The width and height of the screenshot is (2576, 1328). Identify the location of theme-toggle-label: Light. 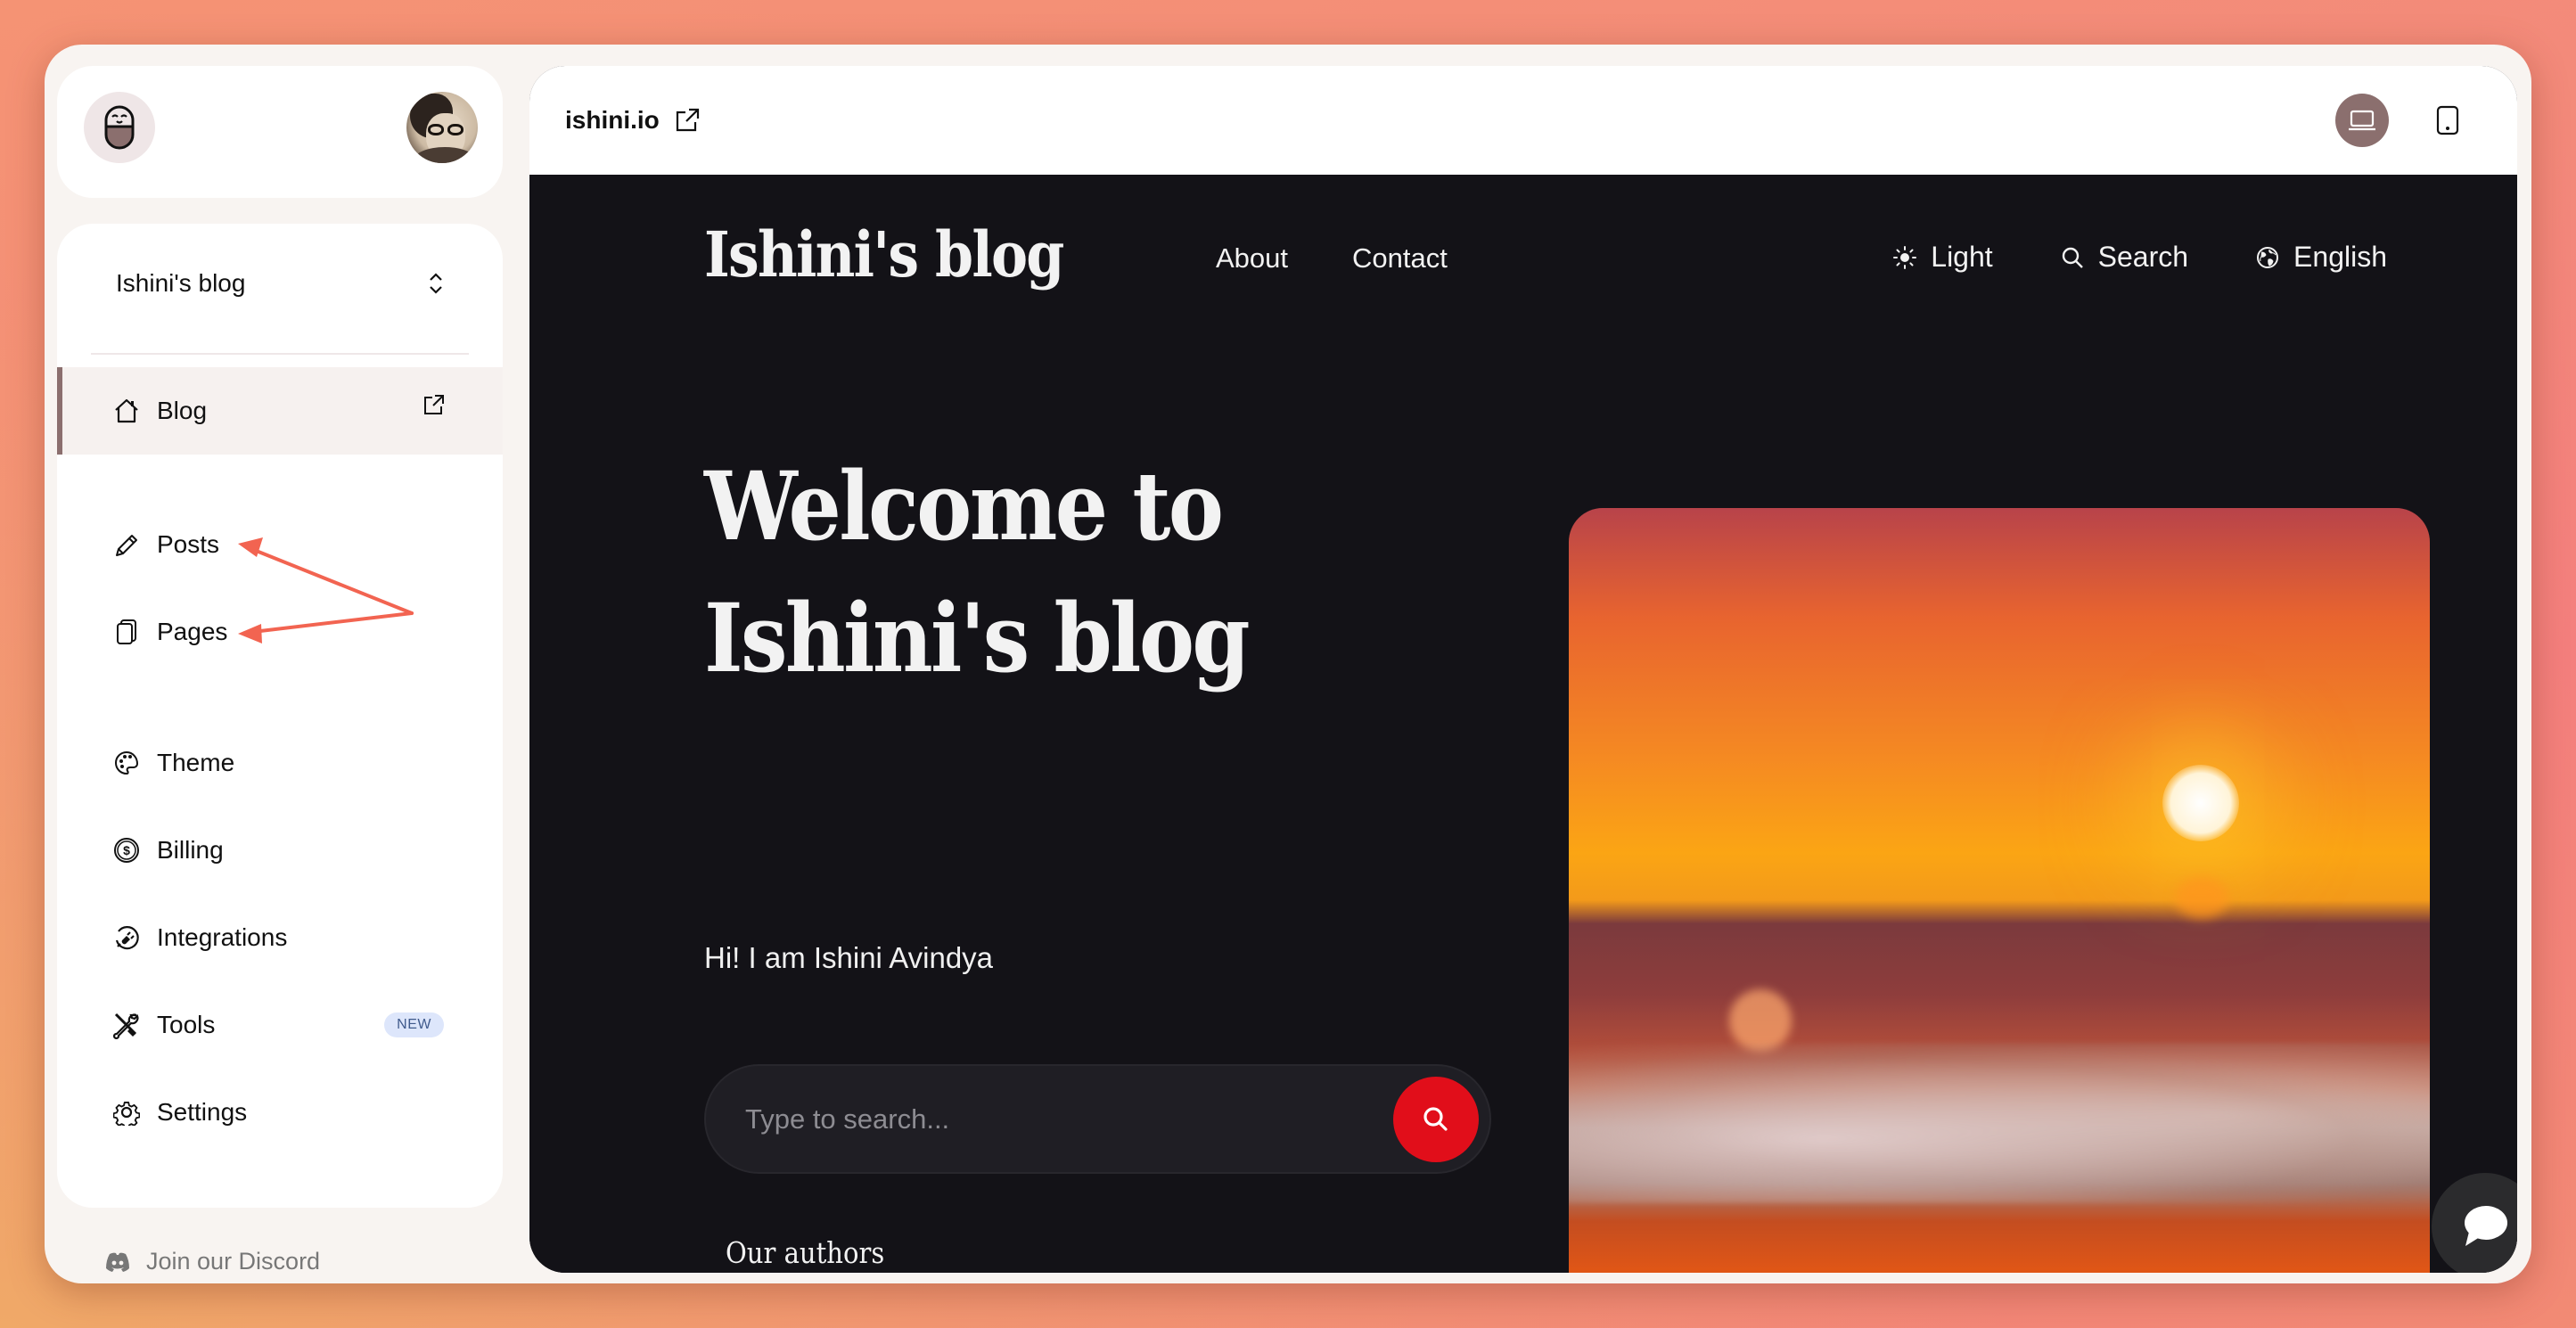
(1962, 257).